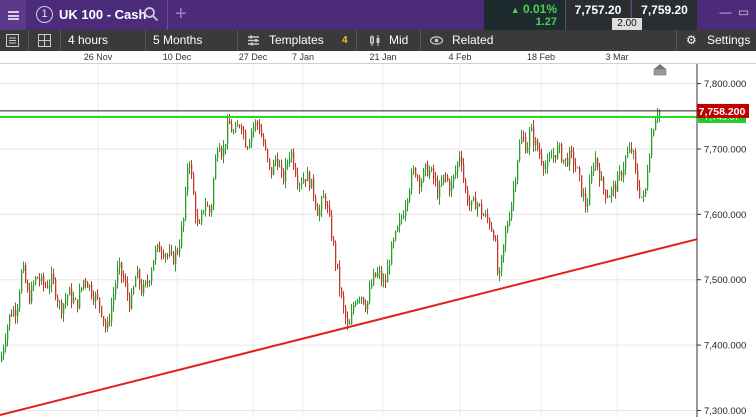 The width and height of the screenshot is (756, 417). Describe the element at coordinates (539, 9) in the screenshot. I see `change-percent-value: 0.01%` at that location.